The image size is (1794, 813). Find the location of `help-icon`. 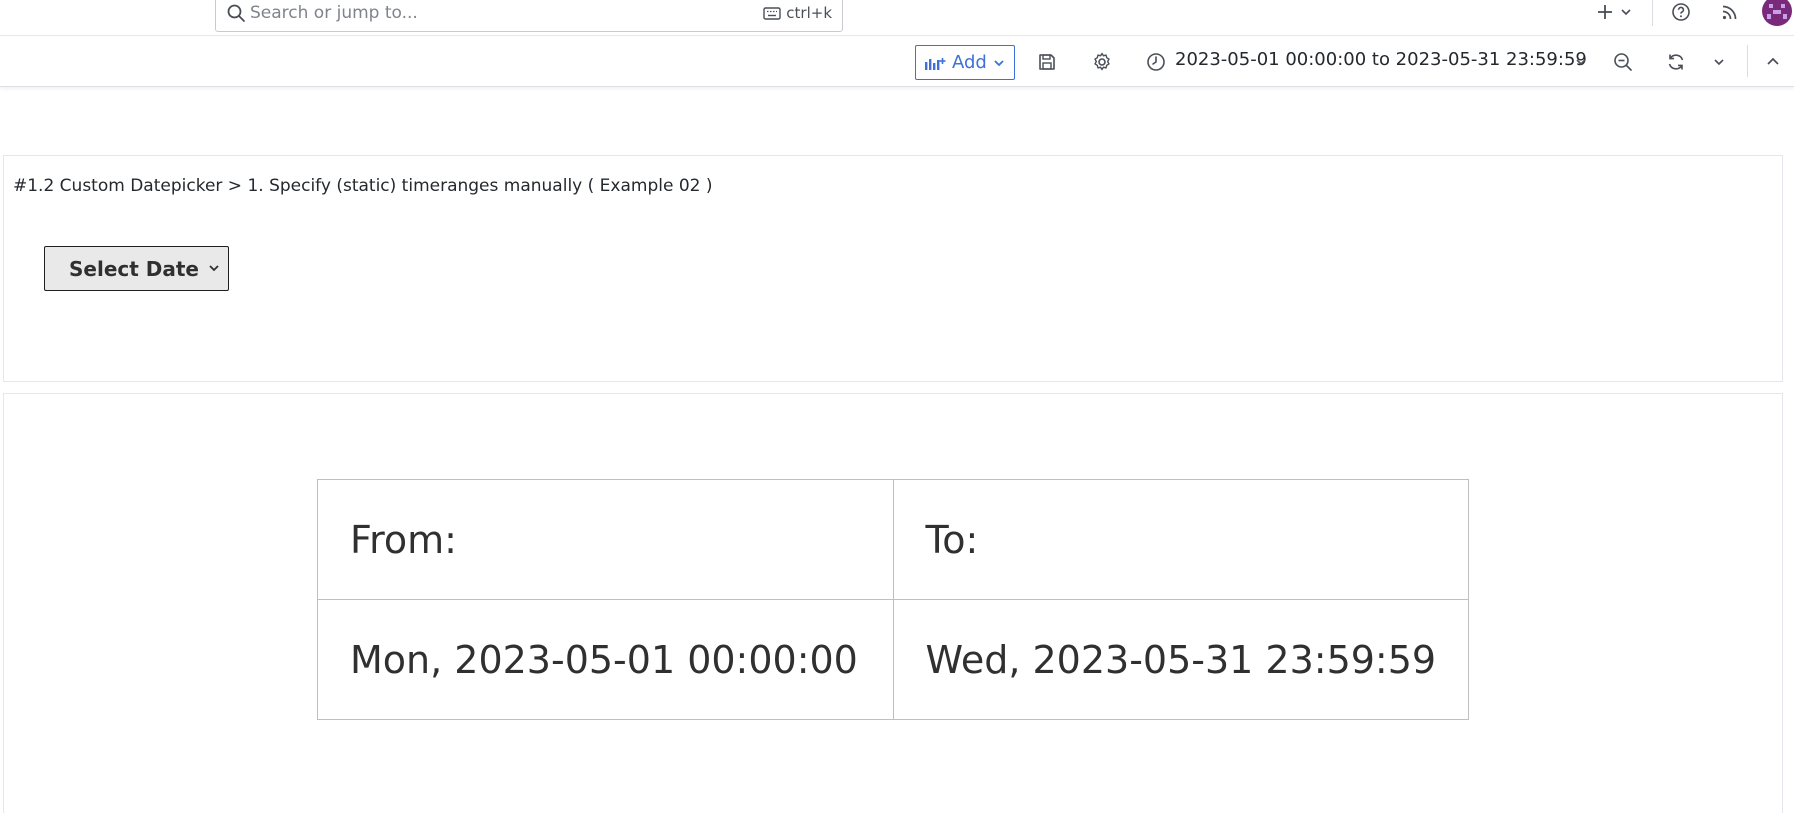

help-icon is located at coordinates (1681, 12).